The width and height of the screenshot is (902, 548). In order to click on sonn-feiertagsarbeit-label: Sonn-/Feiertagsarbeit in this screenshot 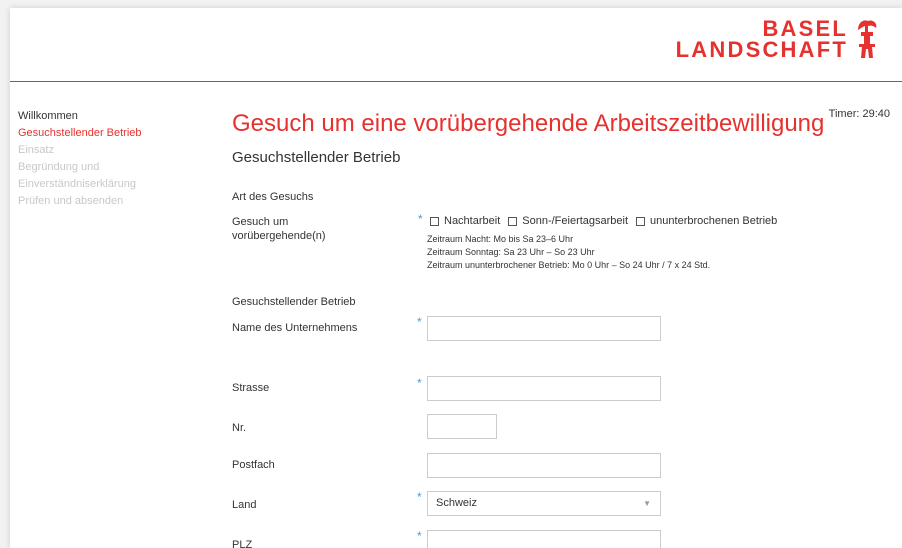, I will do `click(575, 221)`.